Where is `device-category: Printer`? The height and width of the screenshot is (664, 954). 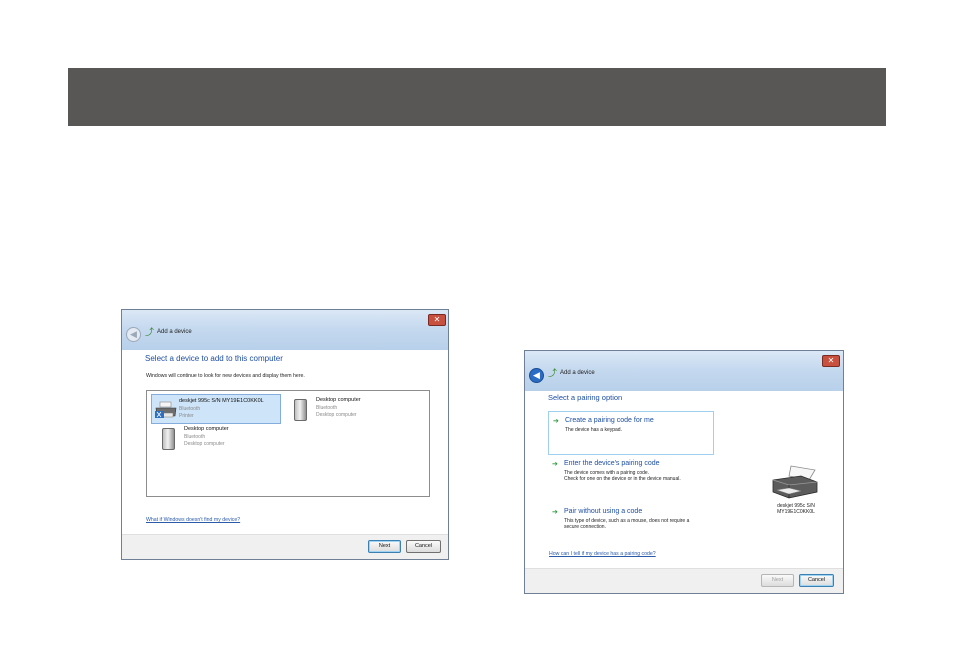
device-category: Printer is located at coordinates (186, 416).